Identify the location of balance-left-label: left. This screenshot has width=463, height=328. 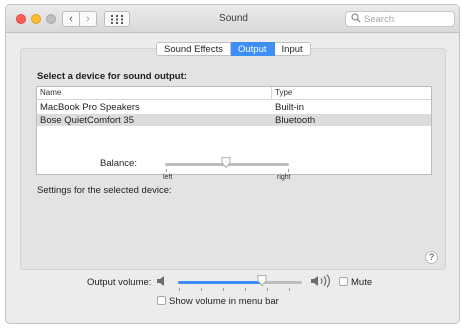
(168, 177).